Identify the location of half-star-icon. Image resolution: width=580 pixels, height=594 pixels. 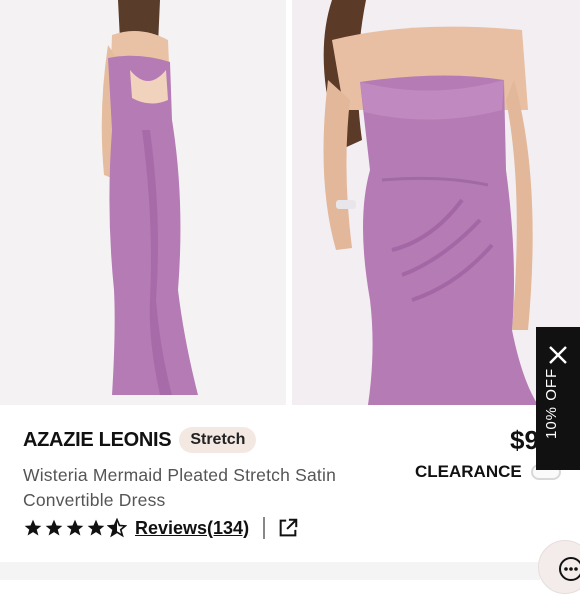
(117, 528).